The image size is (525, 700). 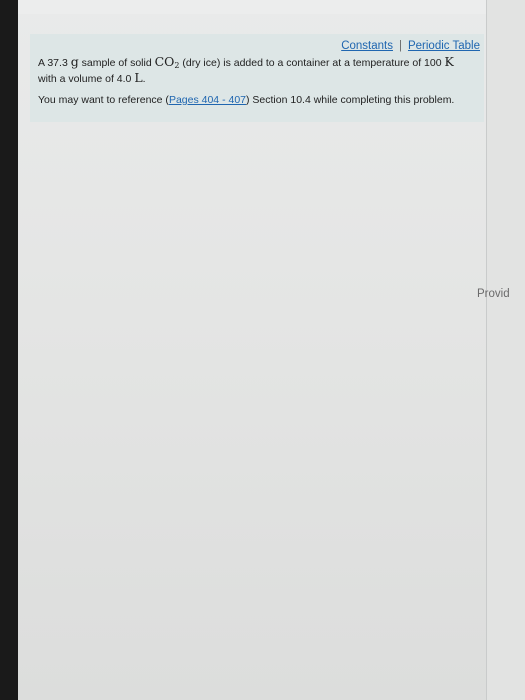 I want to click on constants-link: Constants, so click(x=367, y=46).